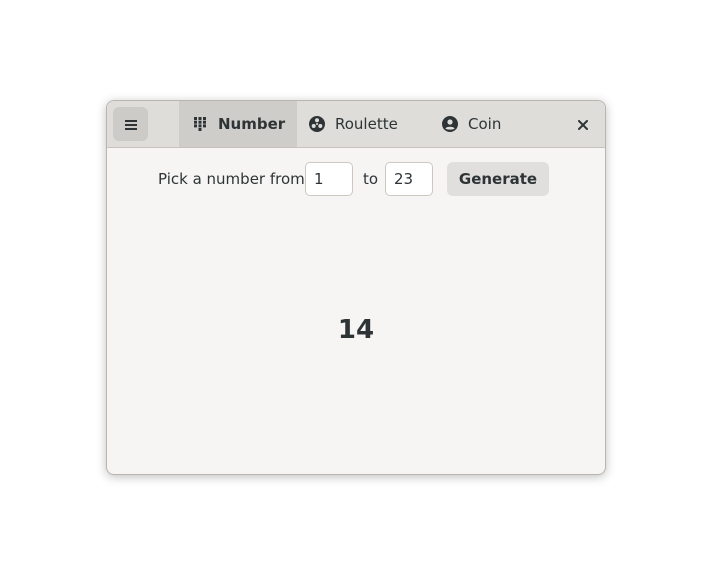 The height and width of the screenshot is (587, 712). I want to click on close-button, so click(583, 124).